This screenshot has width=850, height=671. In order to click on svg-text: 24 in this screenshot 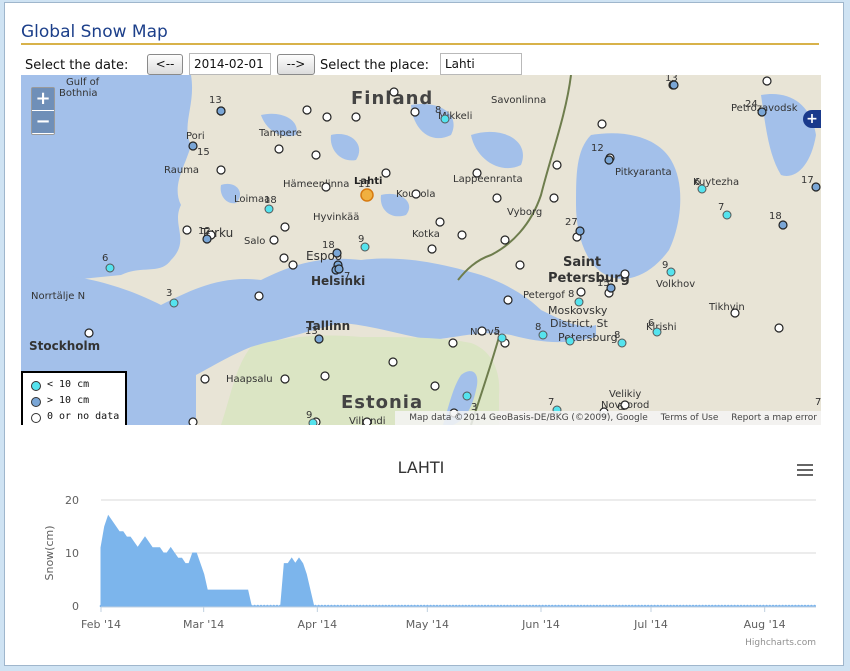, I will do `click(751, 104)`.